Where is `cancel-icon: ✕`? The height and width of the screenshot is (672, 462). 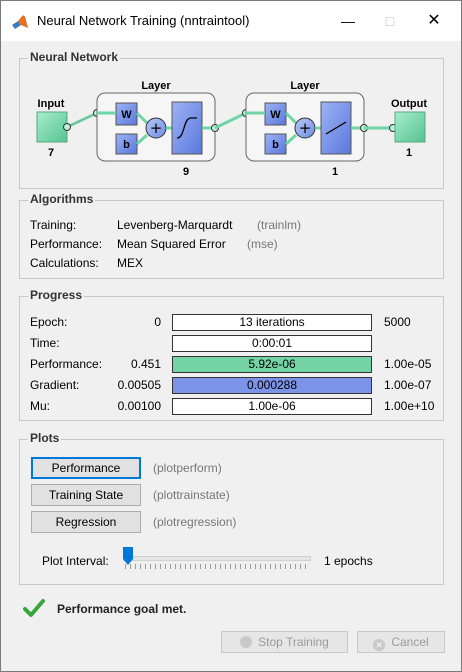 cancel-icon: ✕ is located at coordinates (379, 645).